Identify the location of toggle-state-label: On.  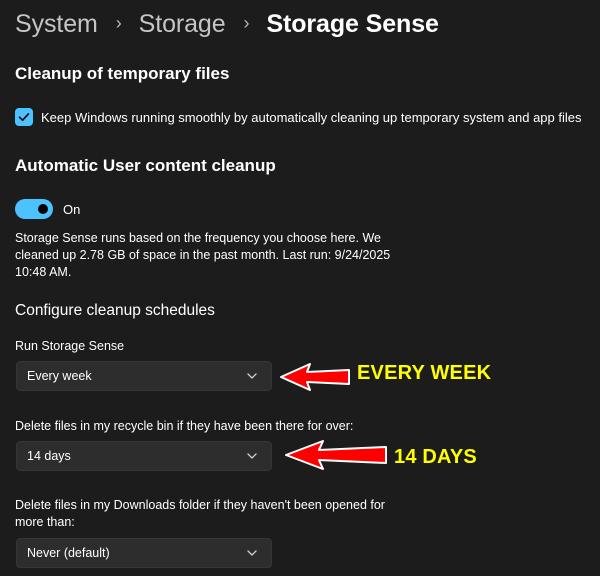
(72, 209).